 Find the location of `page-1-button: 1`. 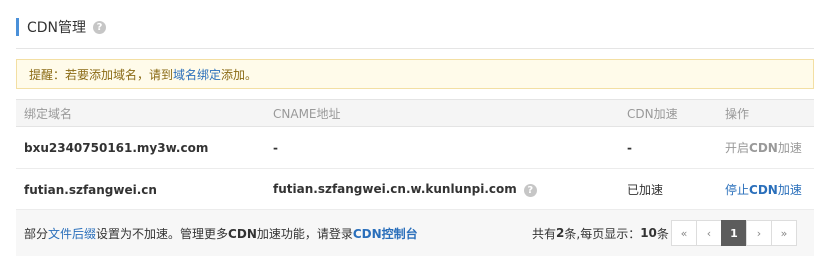

page-1-button: 1 is located at coordinates (734, 233).